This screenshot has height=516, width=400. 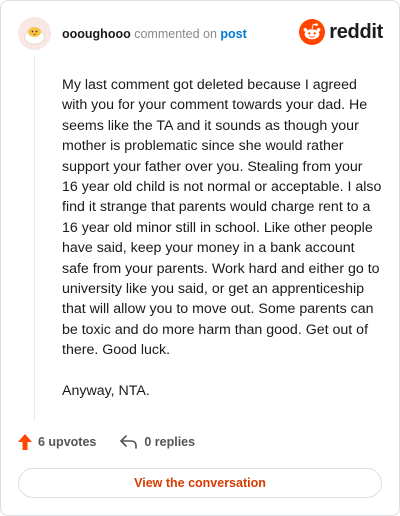 I want to click on commented-on-text: commented on, so click(x=175, y=34).